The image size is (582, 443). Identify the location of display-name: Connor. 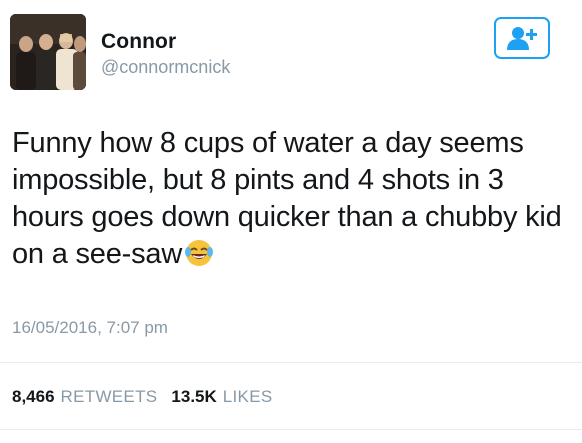
(138, 42).